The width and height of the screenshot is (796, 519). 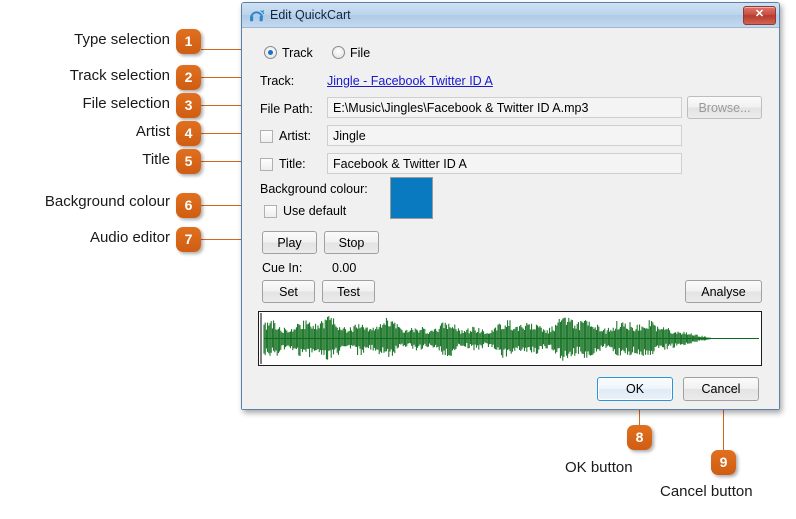 What do you see at coordinates (122, 39) in the screenshot?
I see `annotation-label-type-selection: Type selection` at bounding box center [122, 39].